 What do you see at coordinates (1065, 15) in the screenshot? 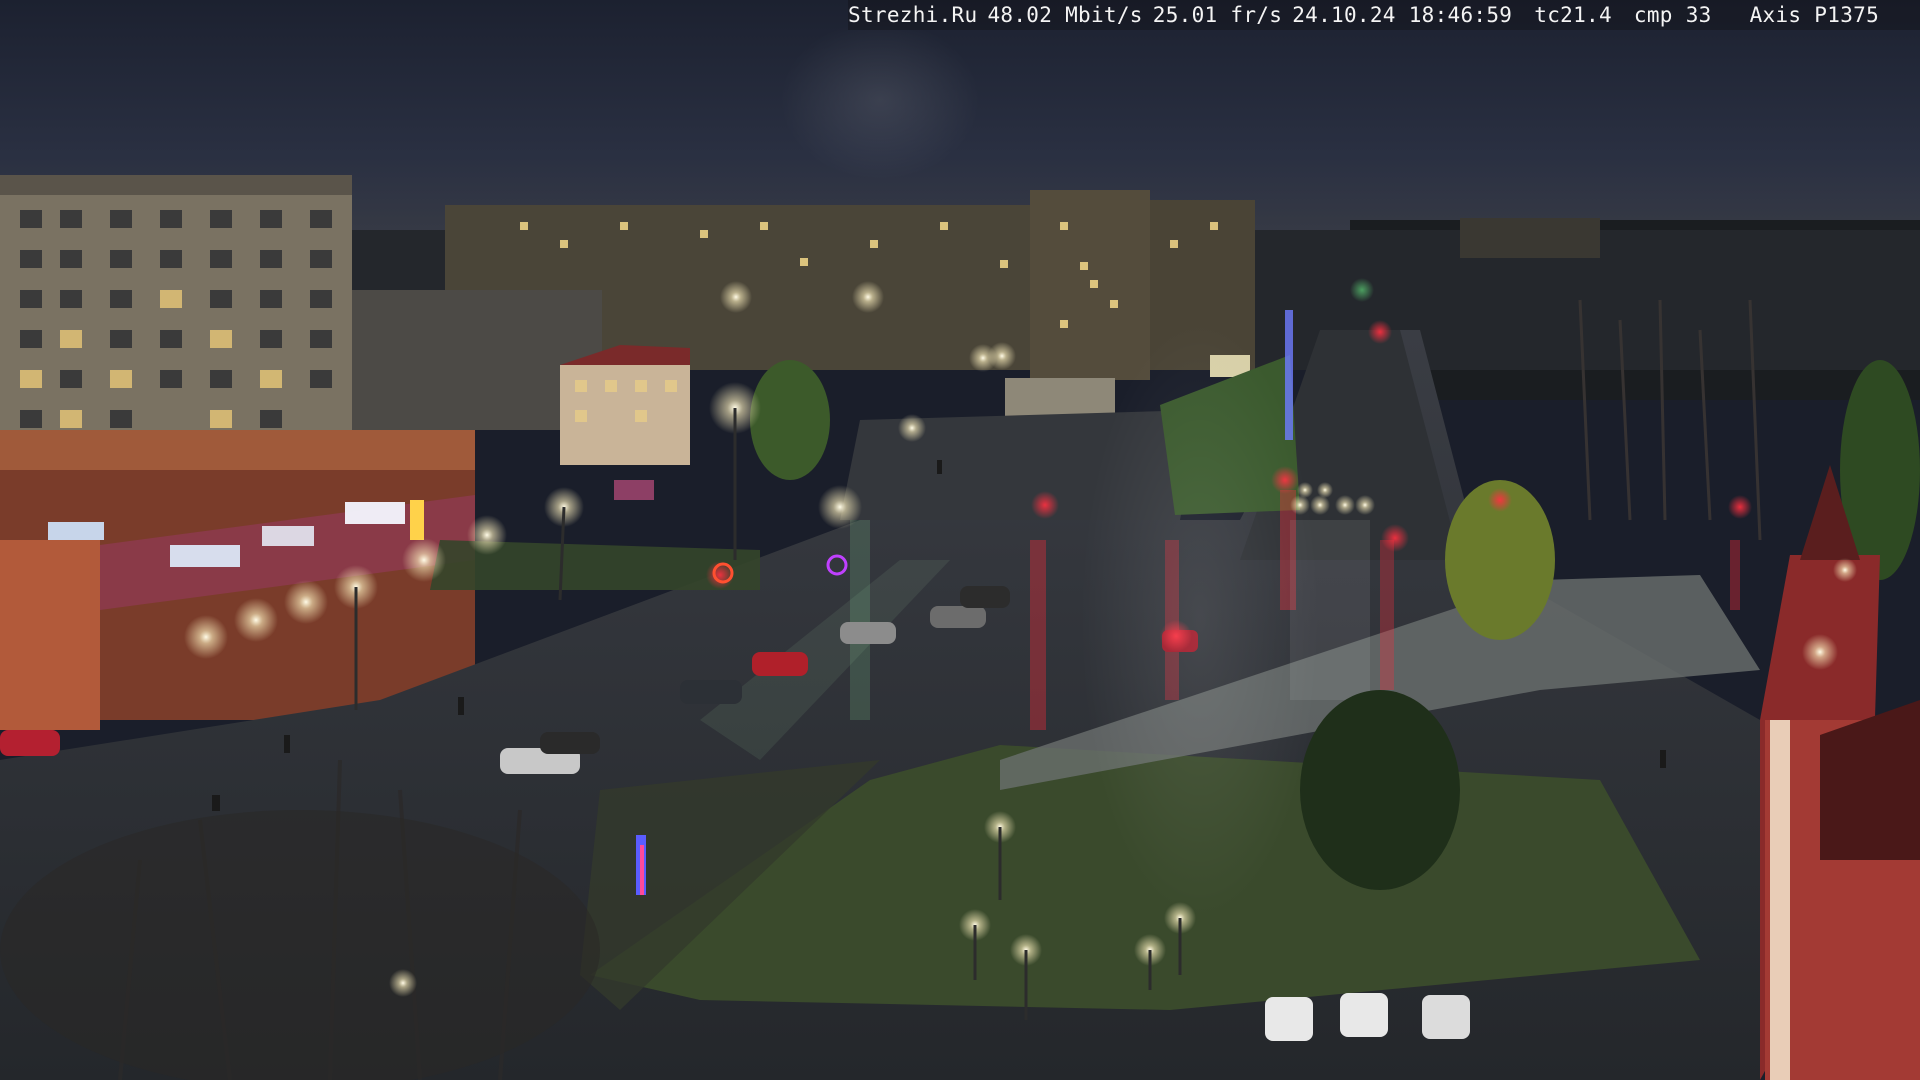
I see `osd-bitrate: 48.02 Mbit/s` at bounding box center [1065, 15].